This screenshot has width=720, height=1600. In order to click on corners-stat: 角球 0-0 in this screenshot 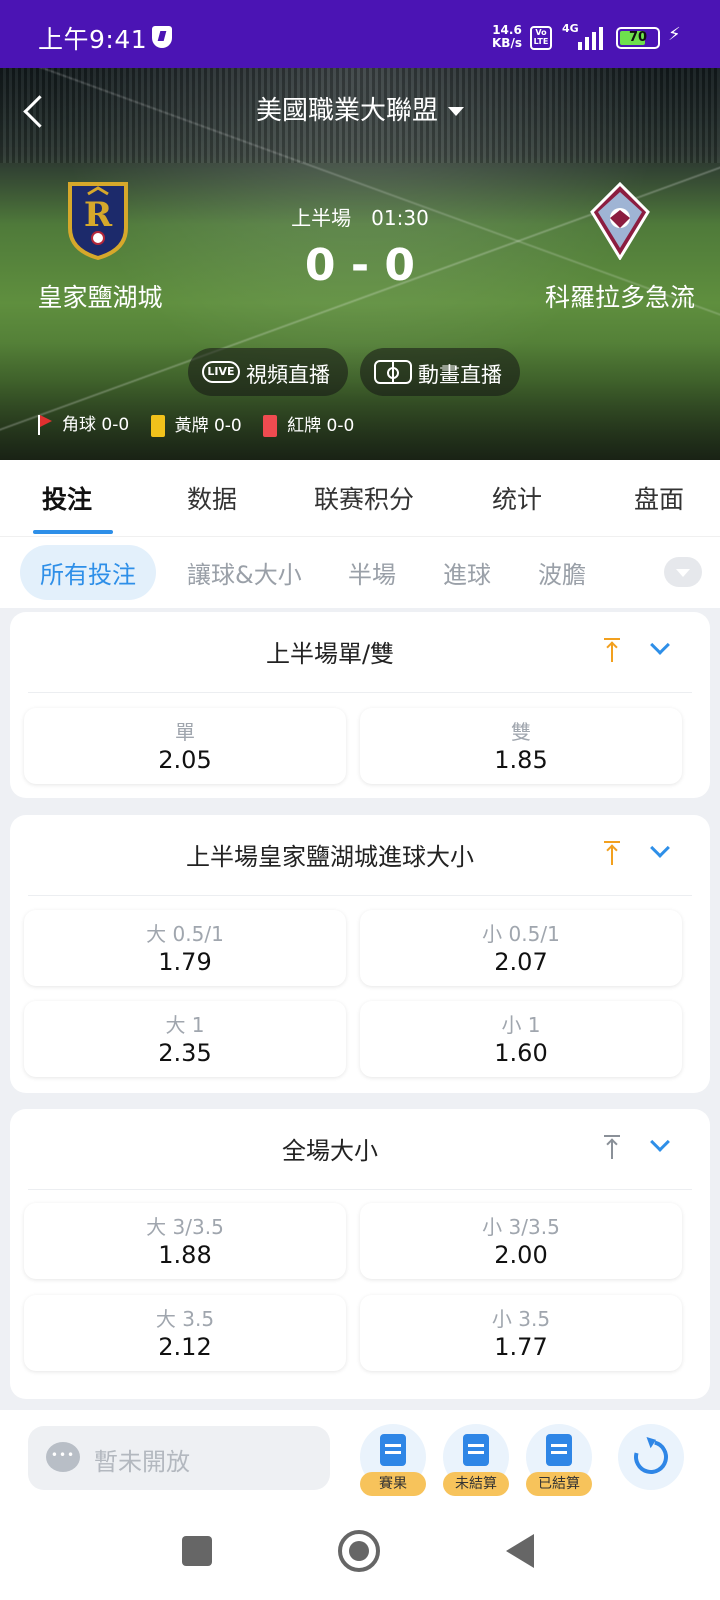, I will do `click(81, 423)`.